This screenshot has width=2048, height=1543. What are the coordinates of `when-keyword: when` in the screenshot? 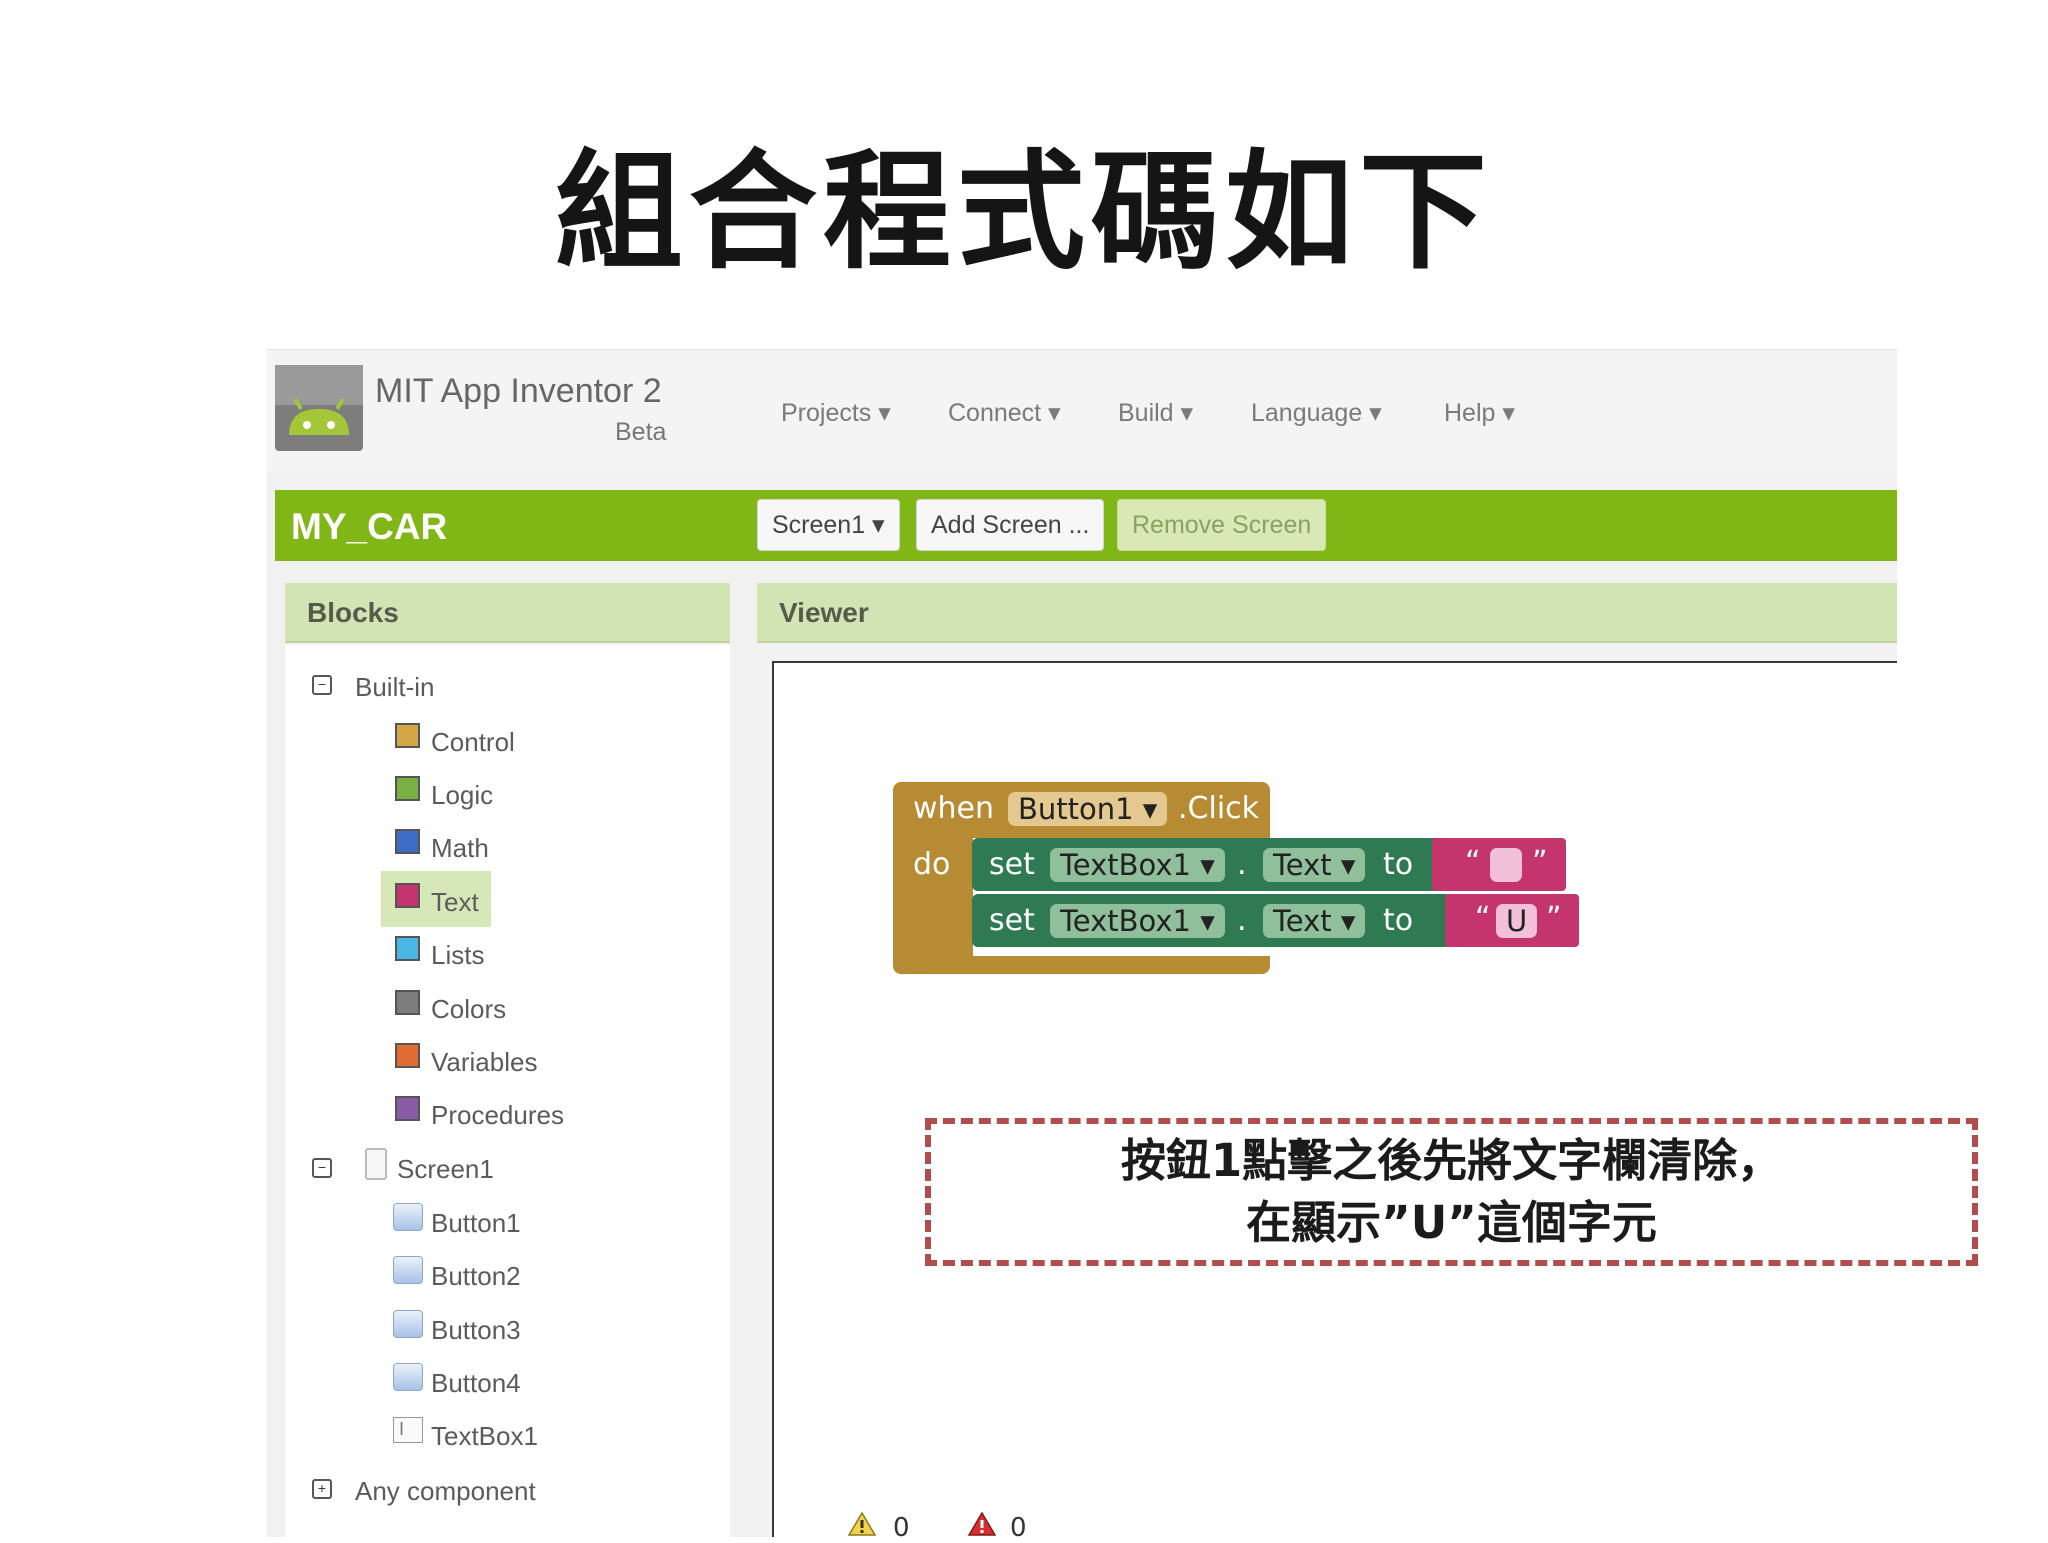 It's located at (954, 808).